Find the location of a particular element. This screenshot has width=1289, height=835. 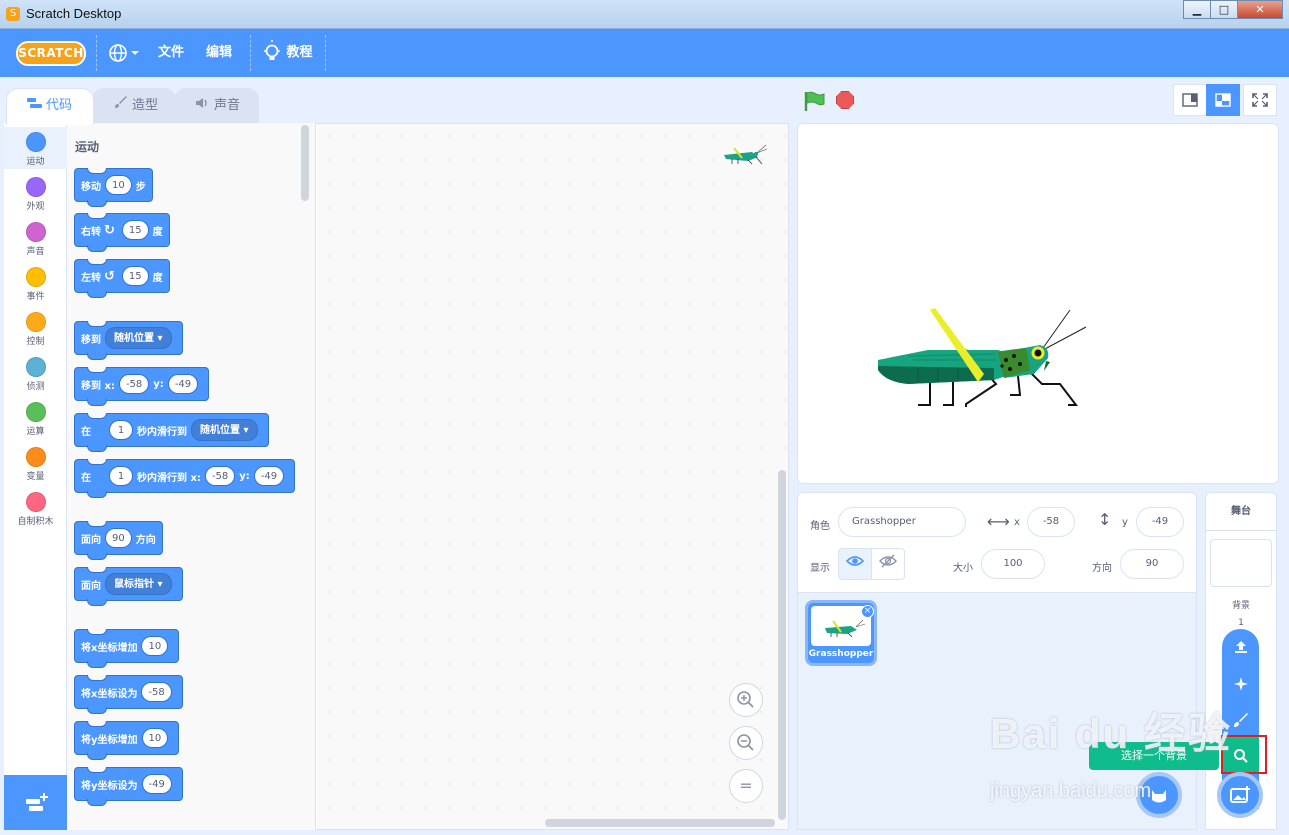

size-label: 大小 is located at coordinates (963, 568).